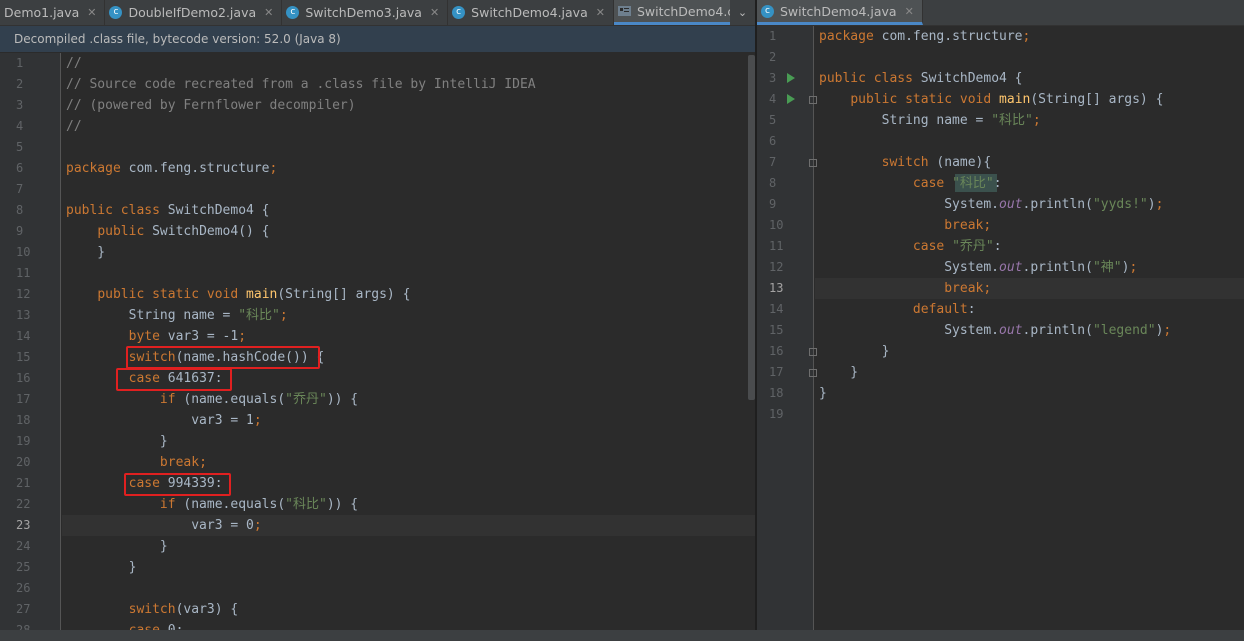 This screenshot has width=1244, height=641. I want to click on line-number: 21, so click(23, 483).